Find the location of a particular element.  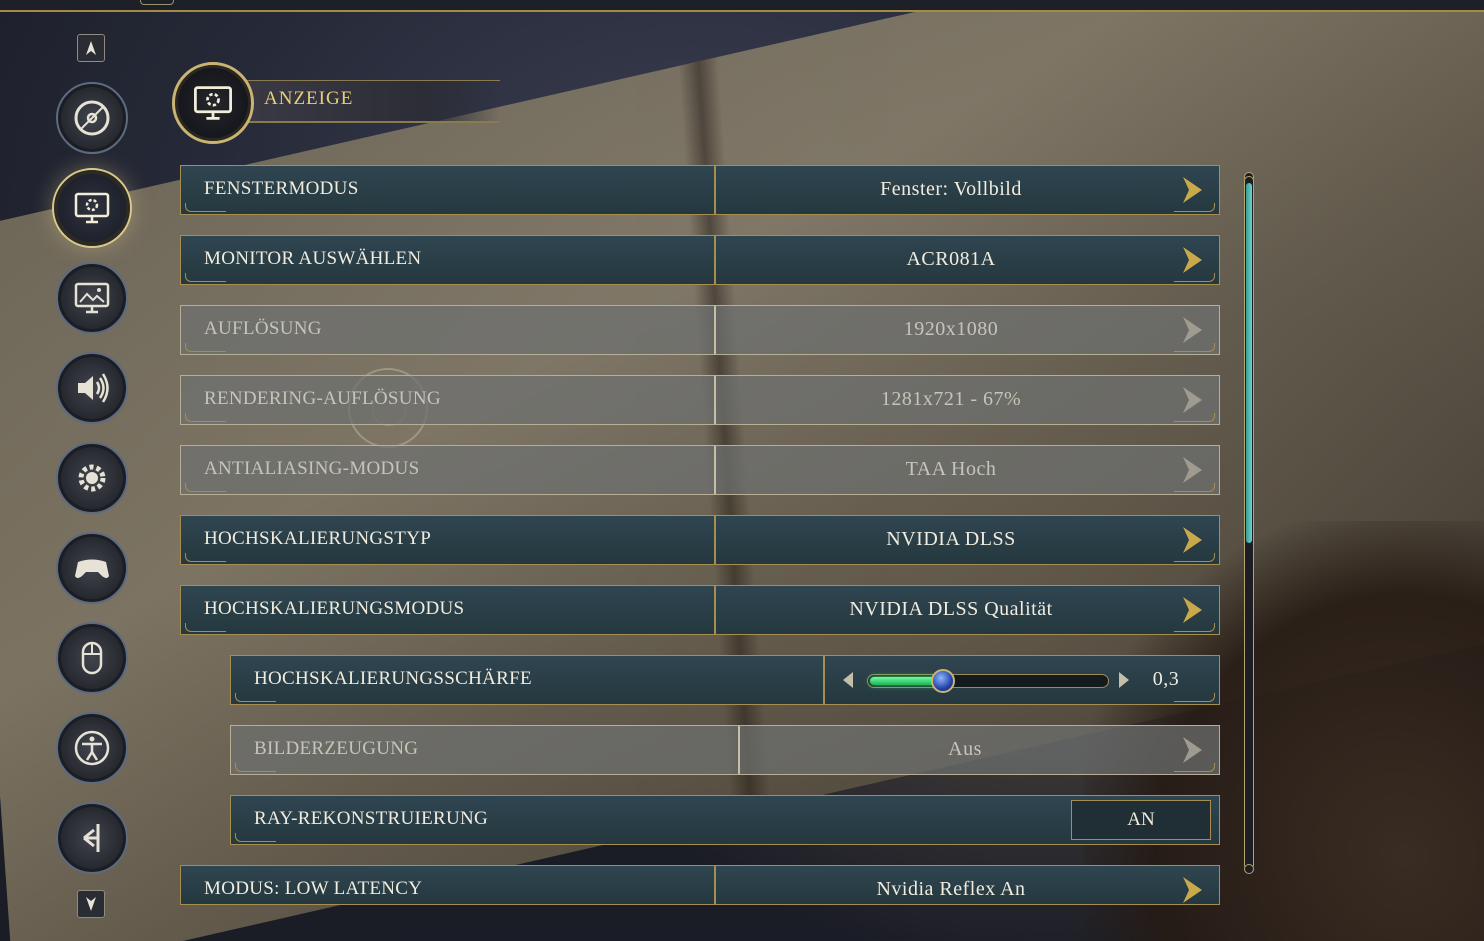

setting-label: HOCHSKALIERUNGSSCHÄRFE is located at coordinates (393, 678).